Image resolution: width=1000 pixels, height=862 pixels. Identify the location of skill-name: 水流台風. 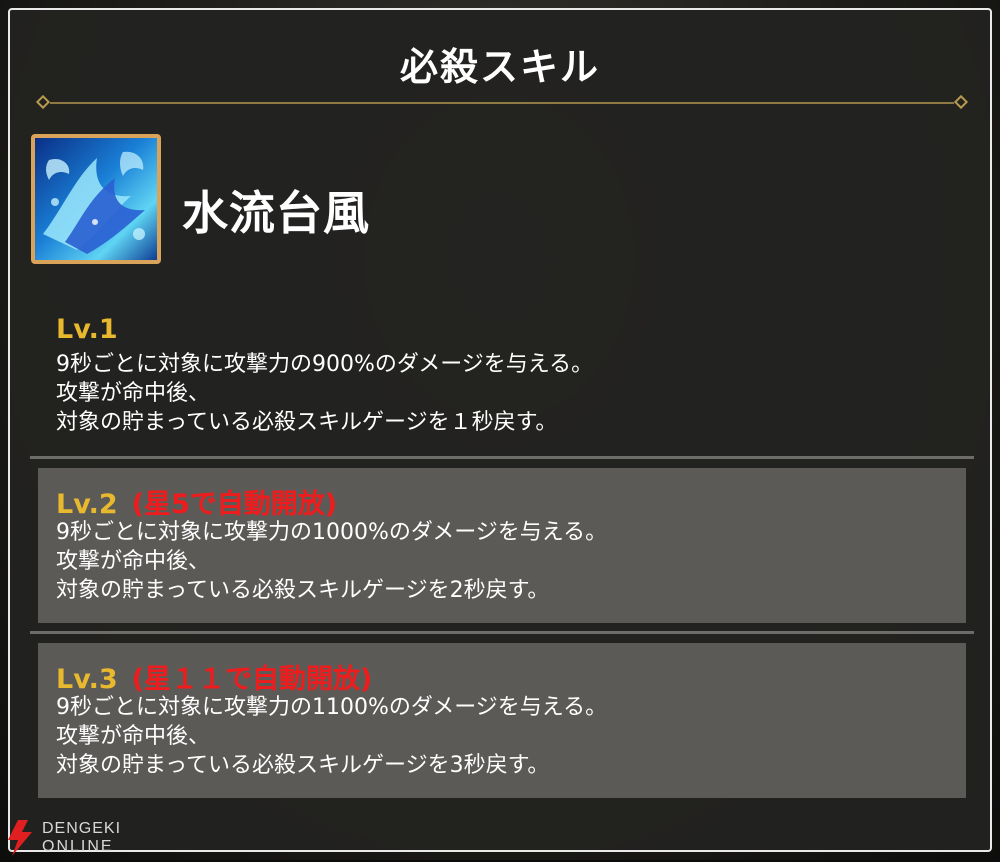
(276, 213).